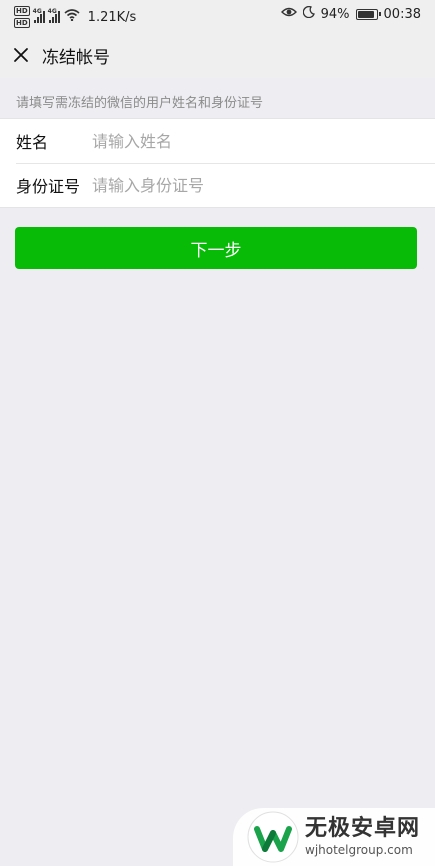  I want to click on name-input, so click(252, 141).